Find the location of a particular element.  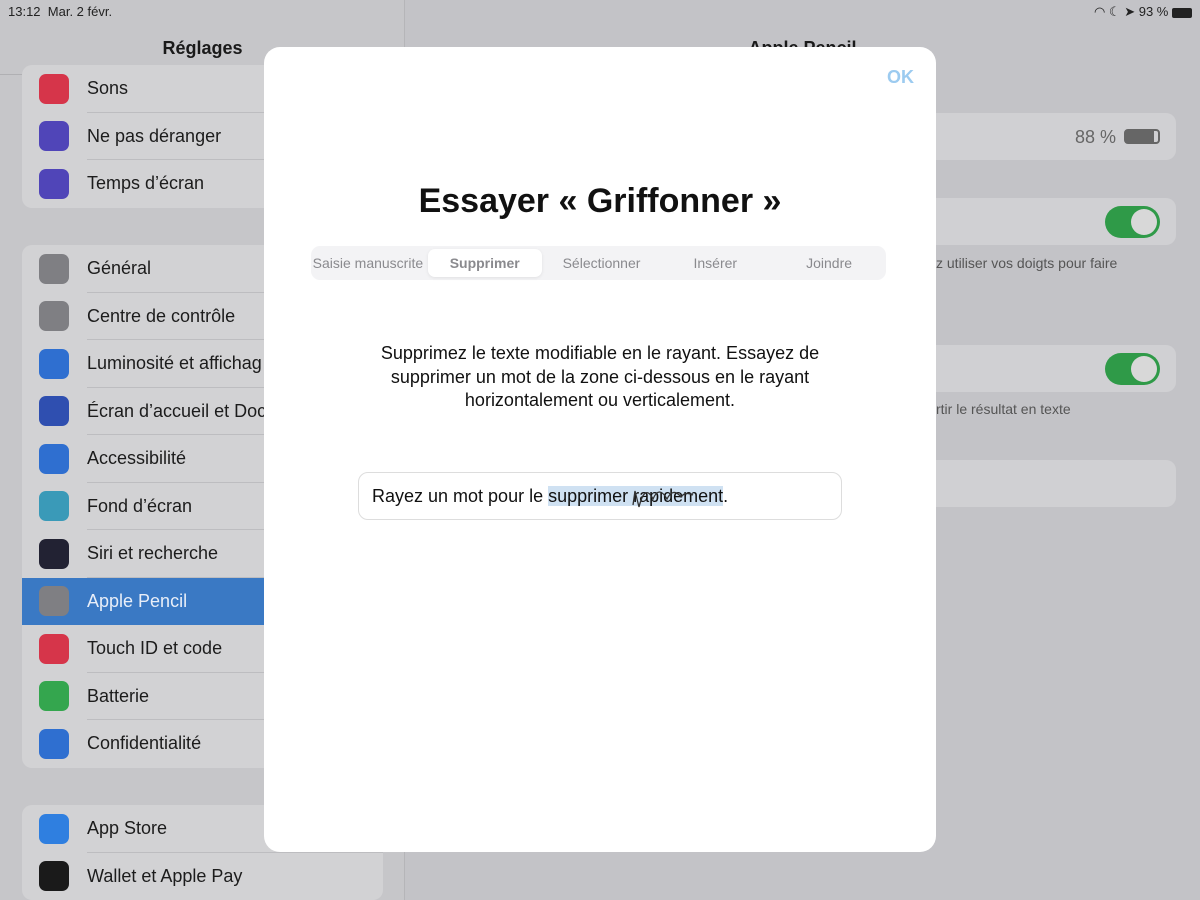

pencil-battery-value: 88 % is located at coordinates (1095, 137).